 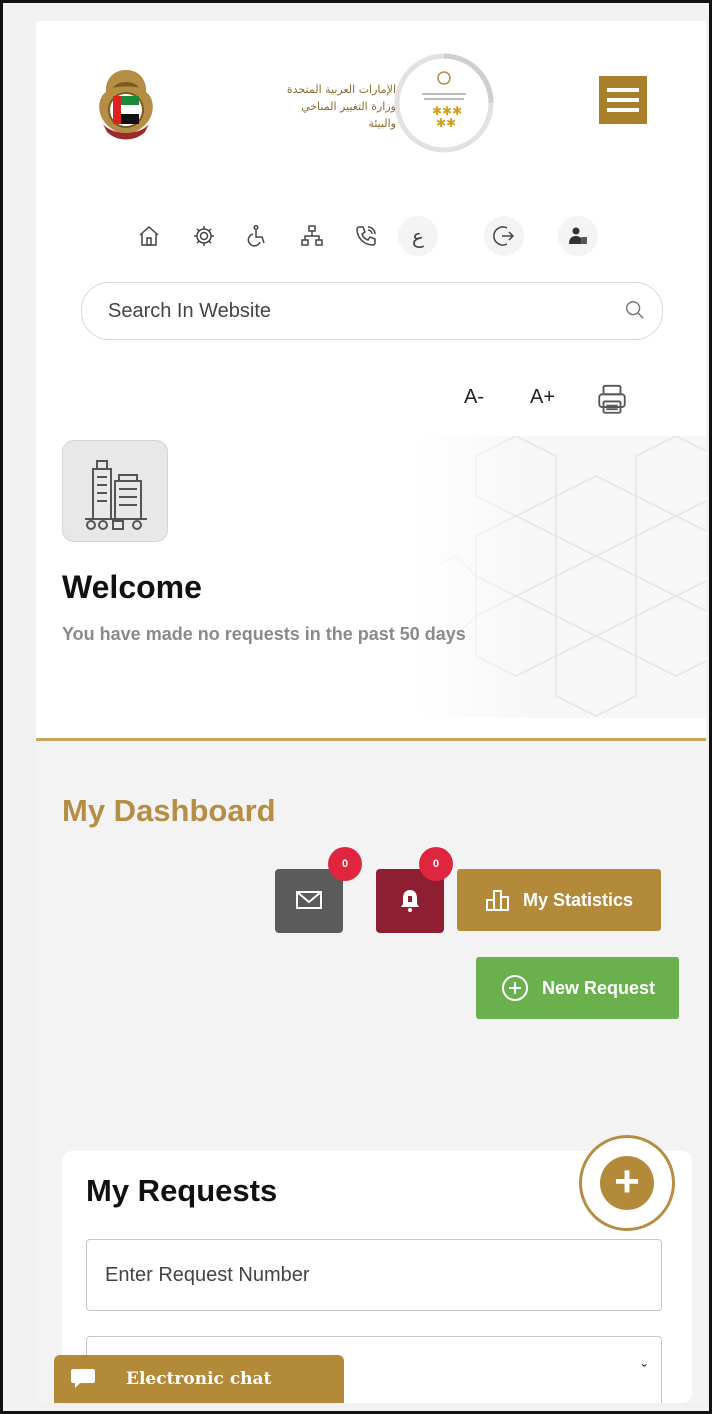 I want to click on plus-icon: +, so click(x=627, y=1183).